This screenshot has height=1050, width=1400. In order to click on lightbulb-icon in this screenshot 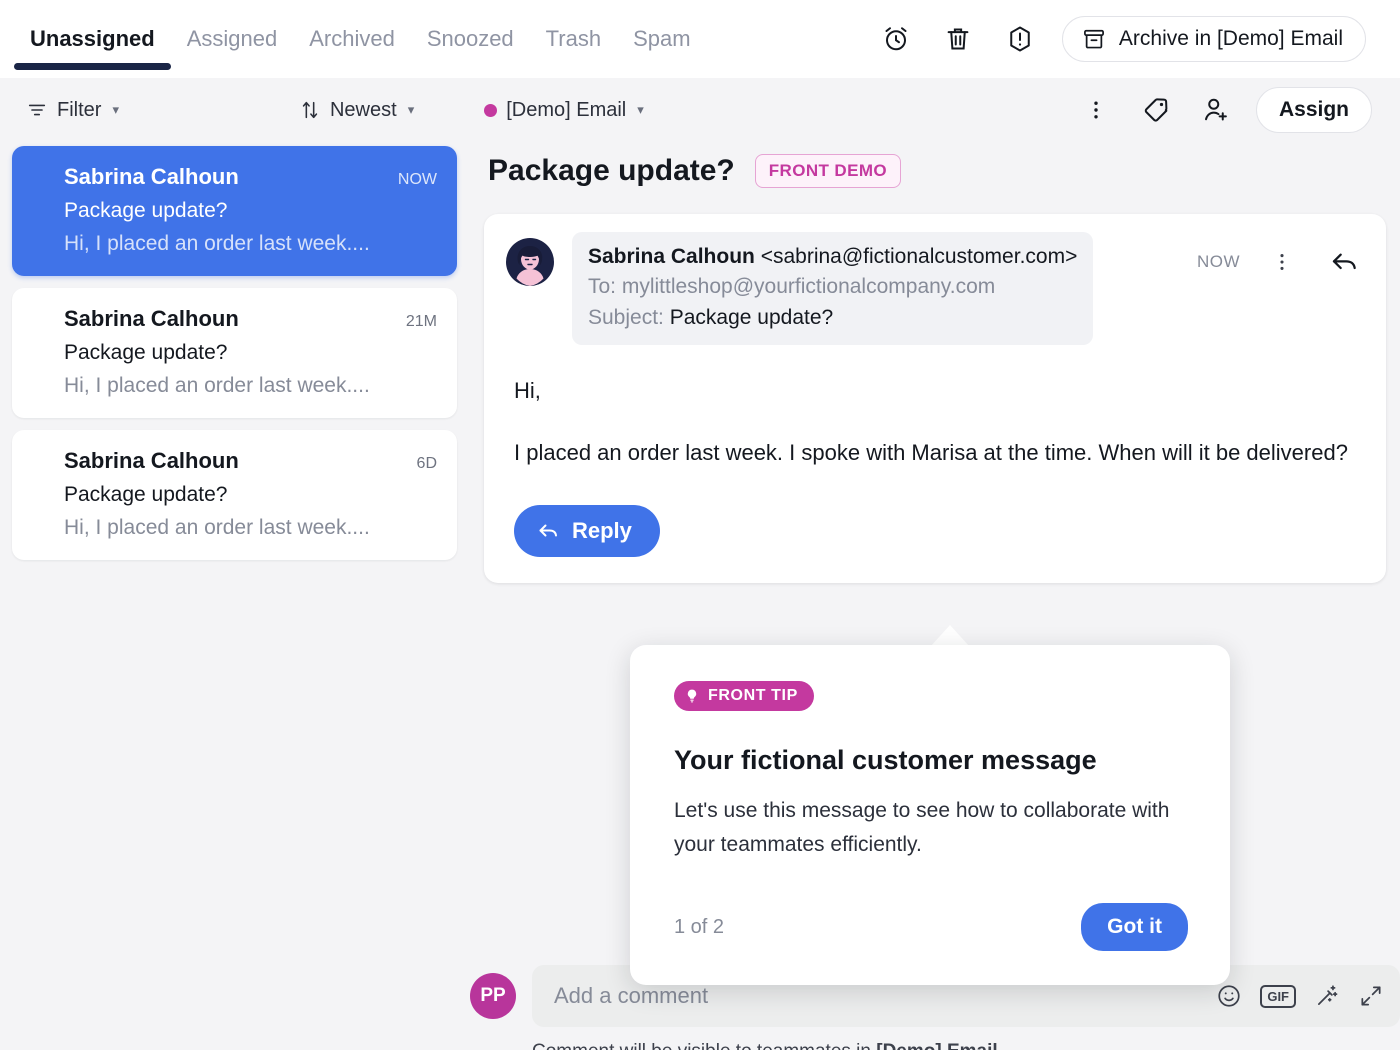, I will do `click(692, 696)`.